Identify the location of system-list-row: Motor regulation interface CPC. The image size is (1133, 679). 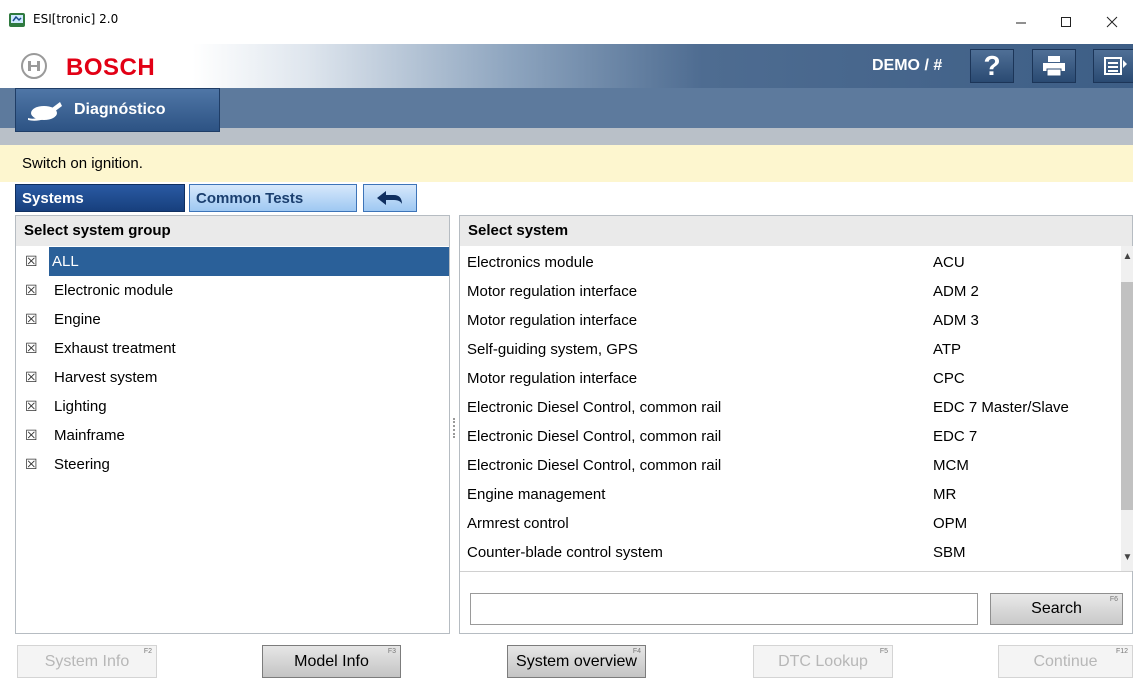
(790, 378).